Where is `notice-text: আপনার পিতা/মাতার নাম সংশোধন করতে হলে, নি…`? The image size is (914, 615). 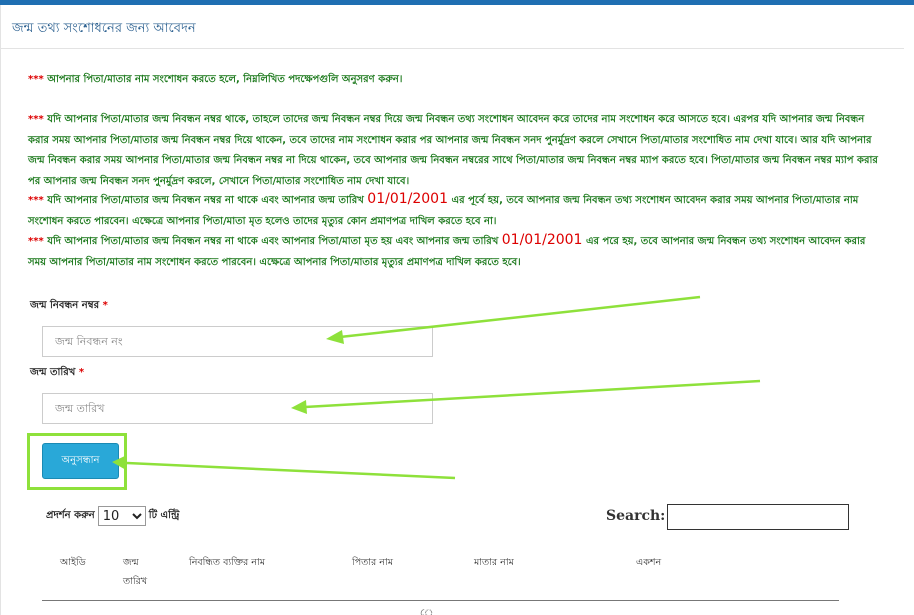
notice-text: আপনার পিতা/মাতার নাম সংশোধন করতে হলে, নি… is located at coordinates (225, 79).